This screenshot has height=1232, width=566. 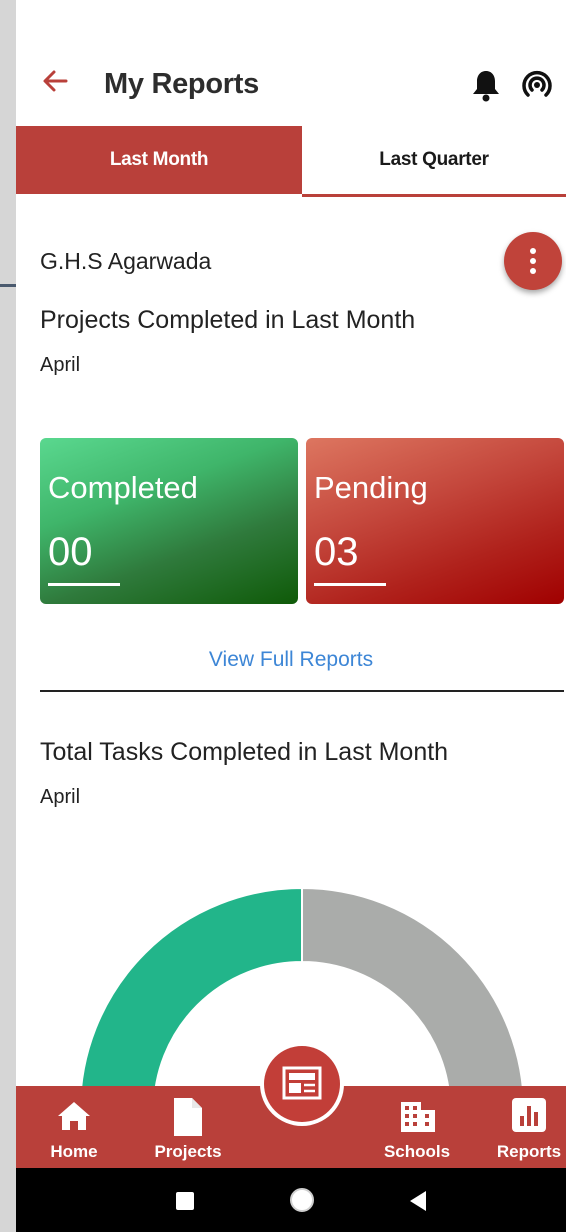 What do you see at coordinates (291, 660) in the screenshot?
I see `view-full-reports-link: View Full Reports` at bounding box center [291, 660].